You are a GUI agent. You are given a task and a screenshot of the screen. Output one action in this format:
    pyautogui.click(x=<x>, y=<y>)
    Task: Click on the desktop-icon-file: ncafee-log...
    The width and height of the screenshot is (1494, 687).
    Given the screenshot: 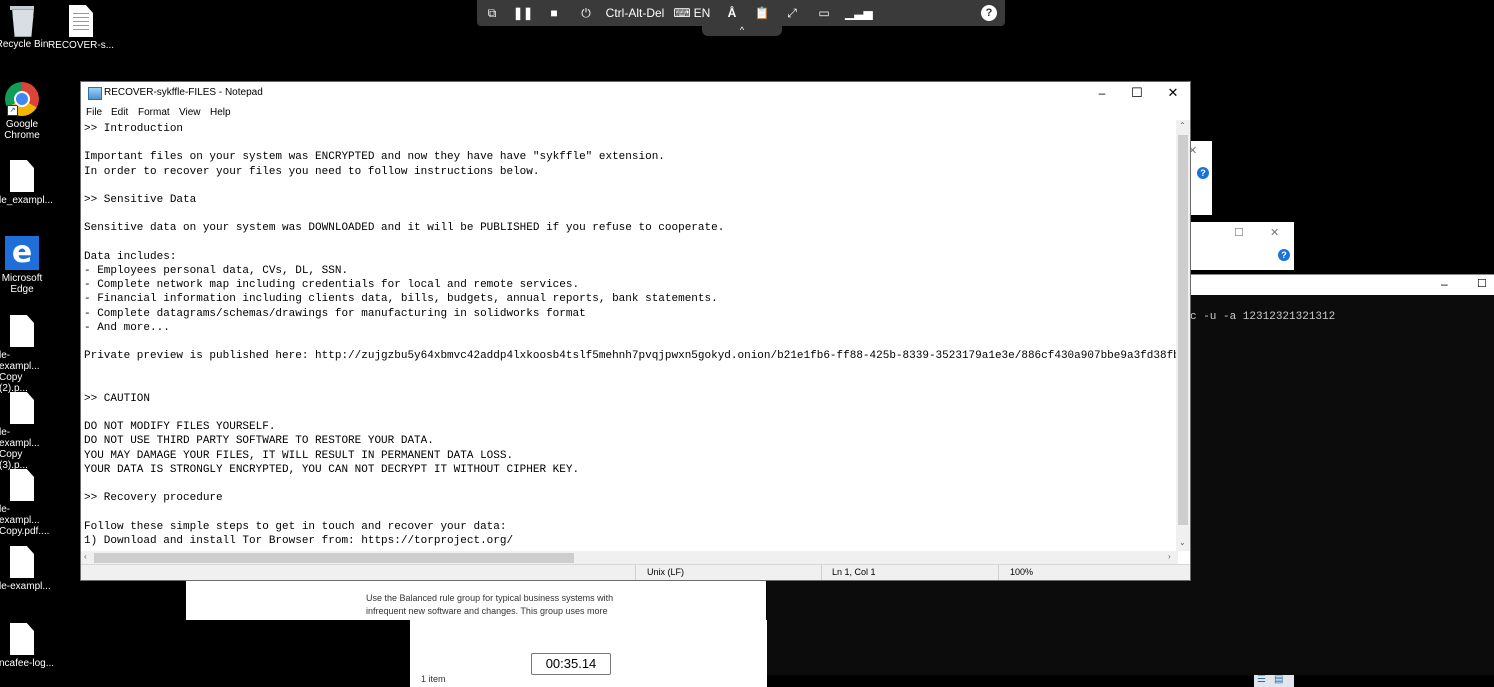 What is the action you would take?
    pyautogui.click(x=28, y=646)
    